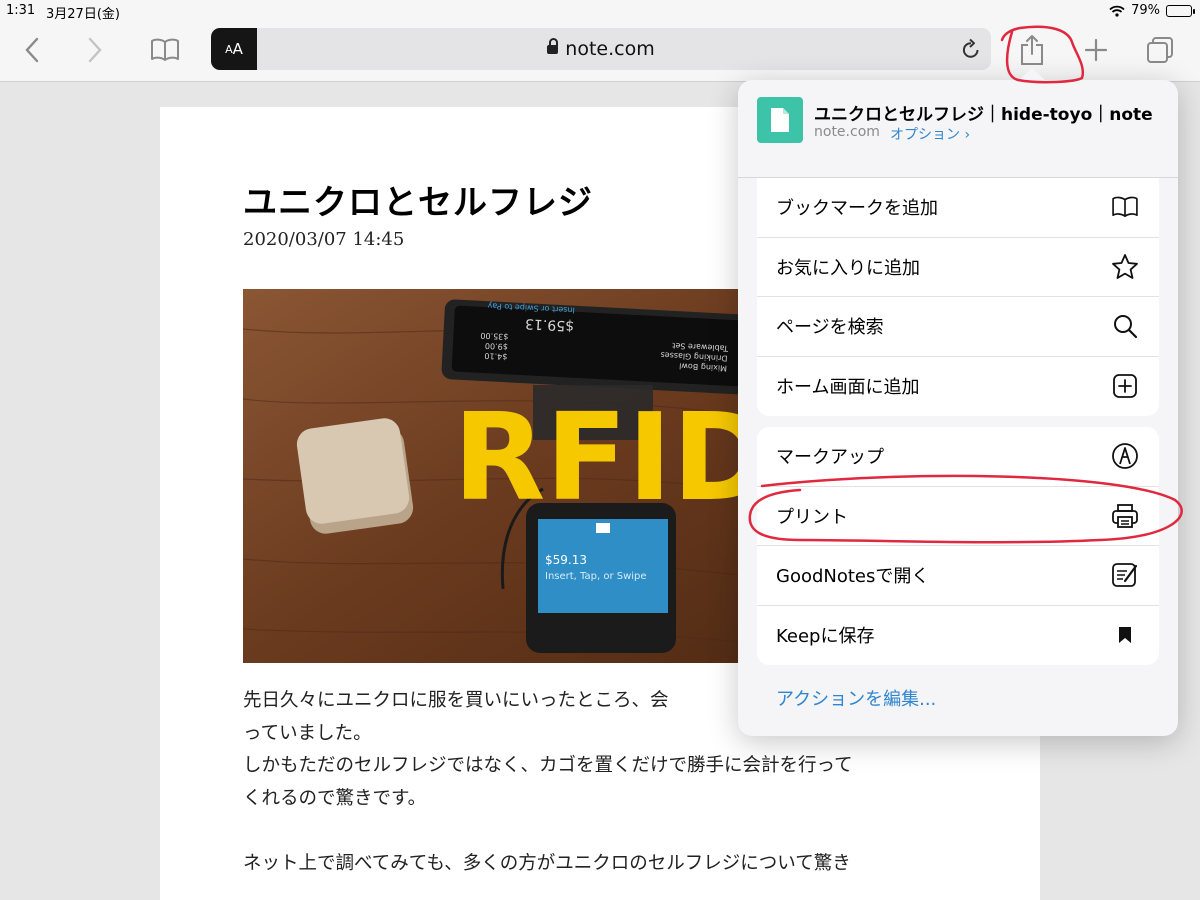  Describe the element at coordinates (825, 637) in the screenshot. I see `action-label: Keepに保存` at that location.